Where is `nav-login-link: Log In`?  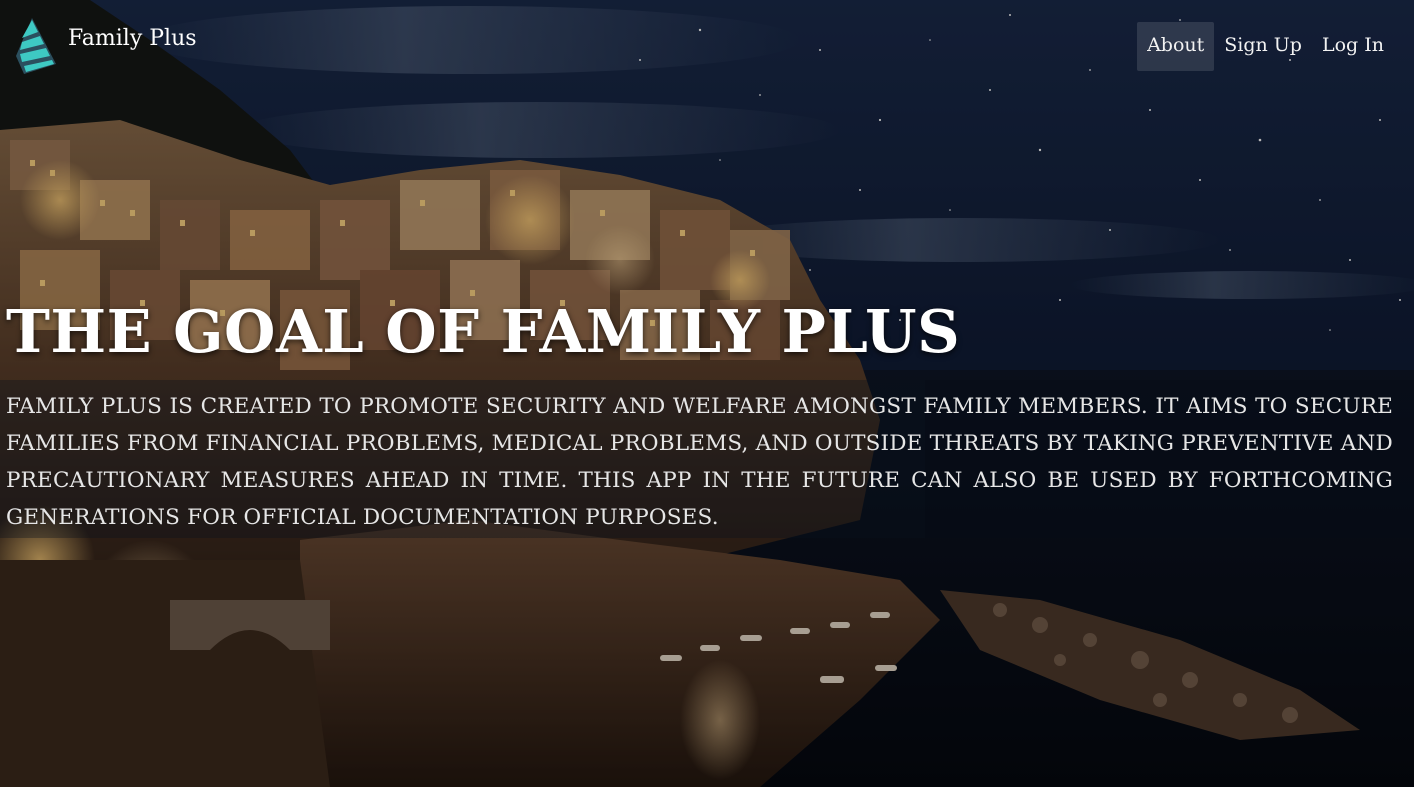
nav-login-link: Log In is located at coordinates (1353, 46).